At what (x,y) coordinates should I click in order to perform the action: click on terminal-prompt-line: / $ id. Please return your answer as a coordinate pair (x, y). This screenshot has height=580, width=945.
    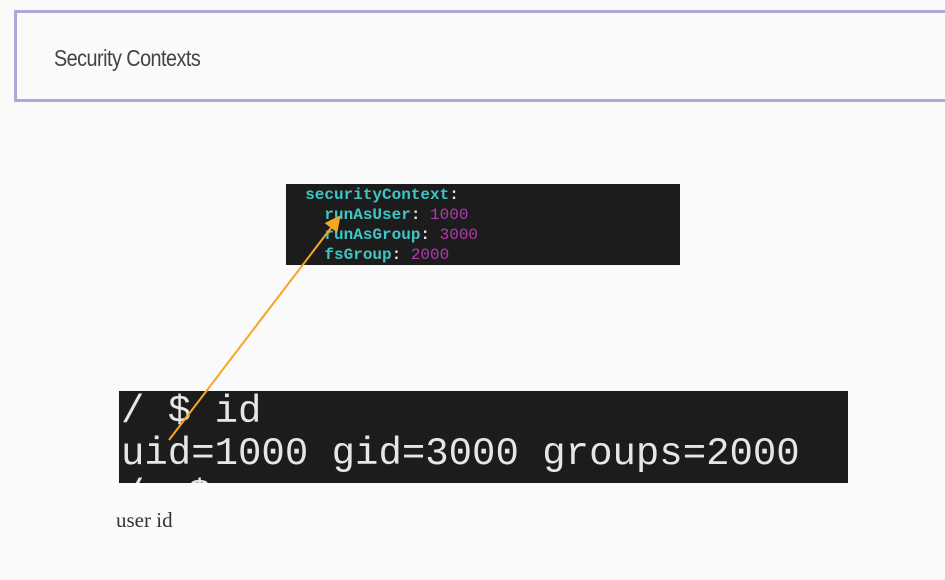
    Looking at the image, I should click on (191, 412).